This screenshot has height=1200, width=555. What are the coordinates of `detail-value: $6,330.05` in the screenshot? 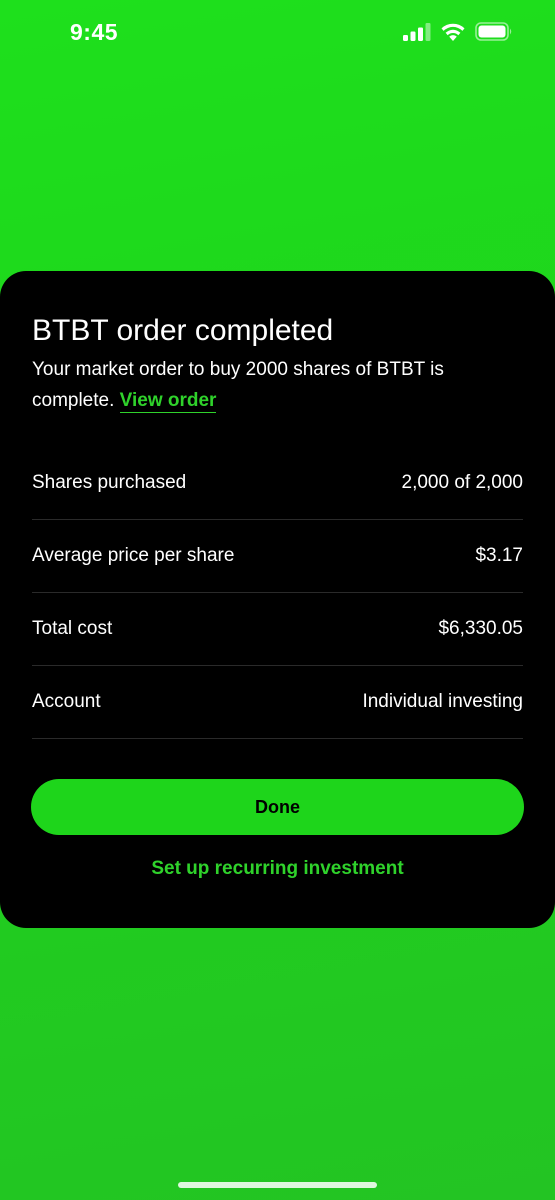 It's located at (480, 628).